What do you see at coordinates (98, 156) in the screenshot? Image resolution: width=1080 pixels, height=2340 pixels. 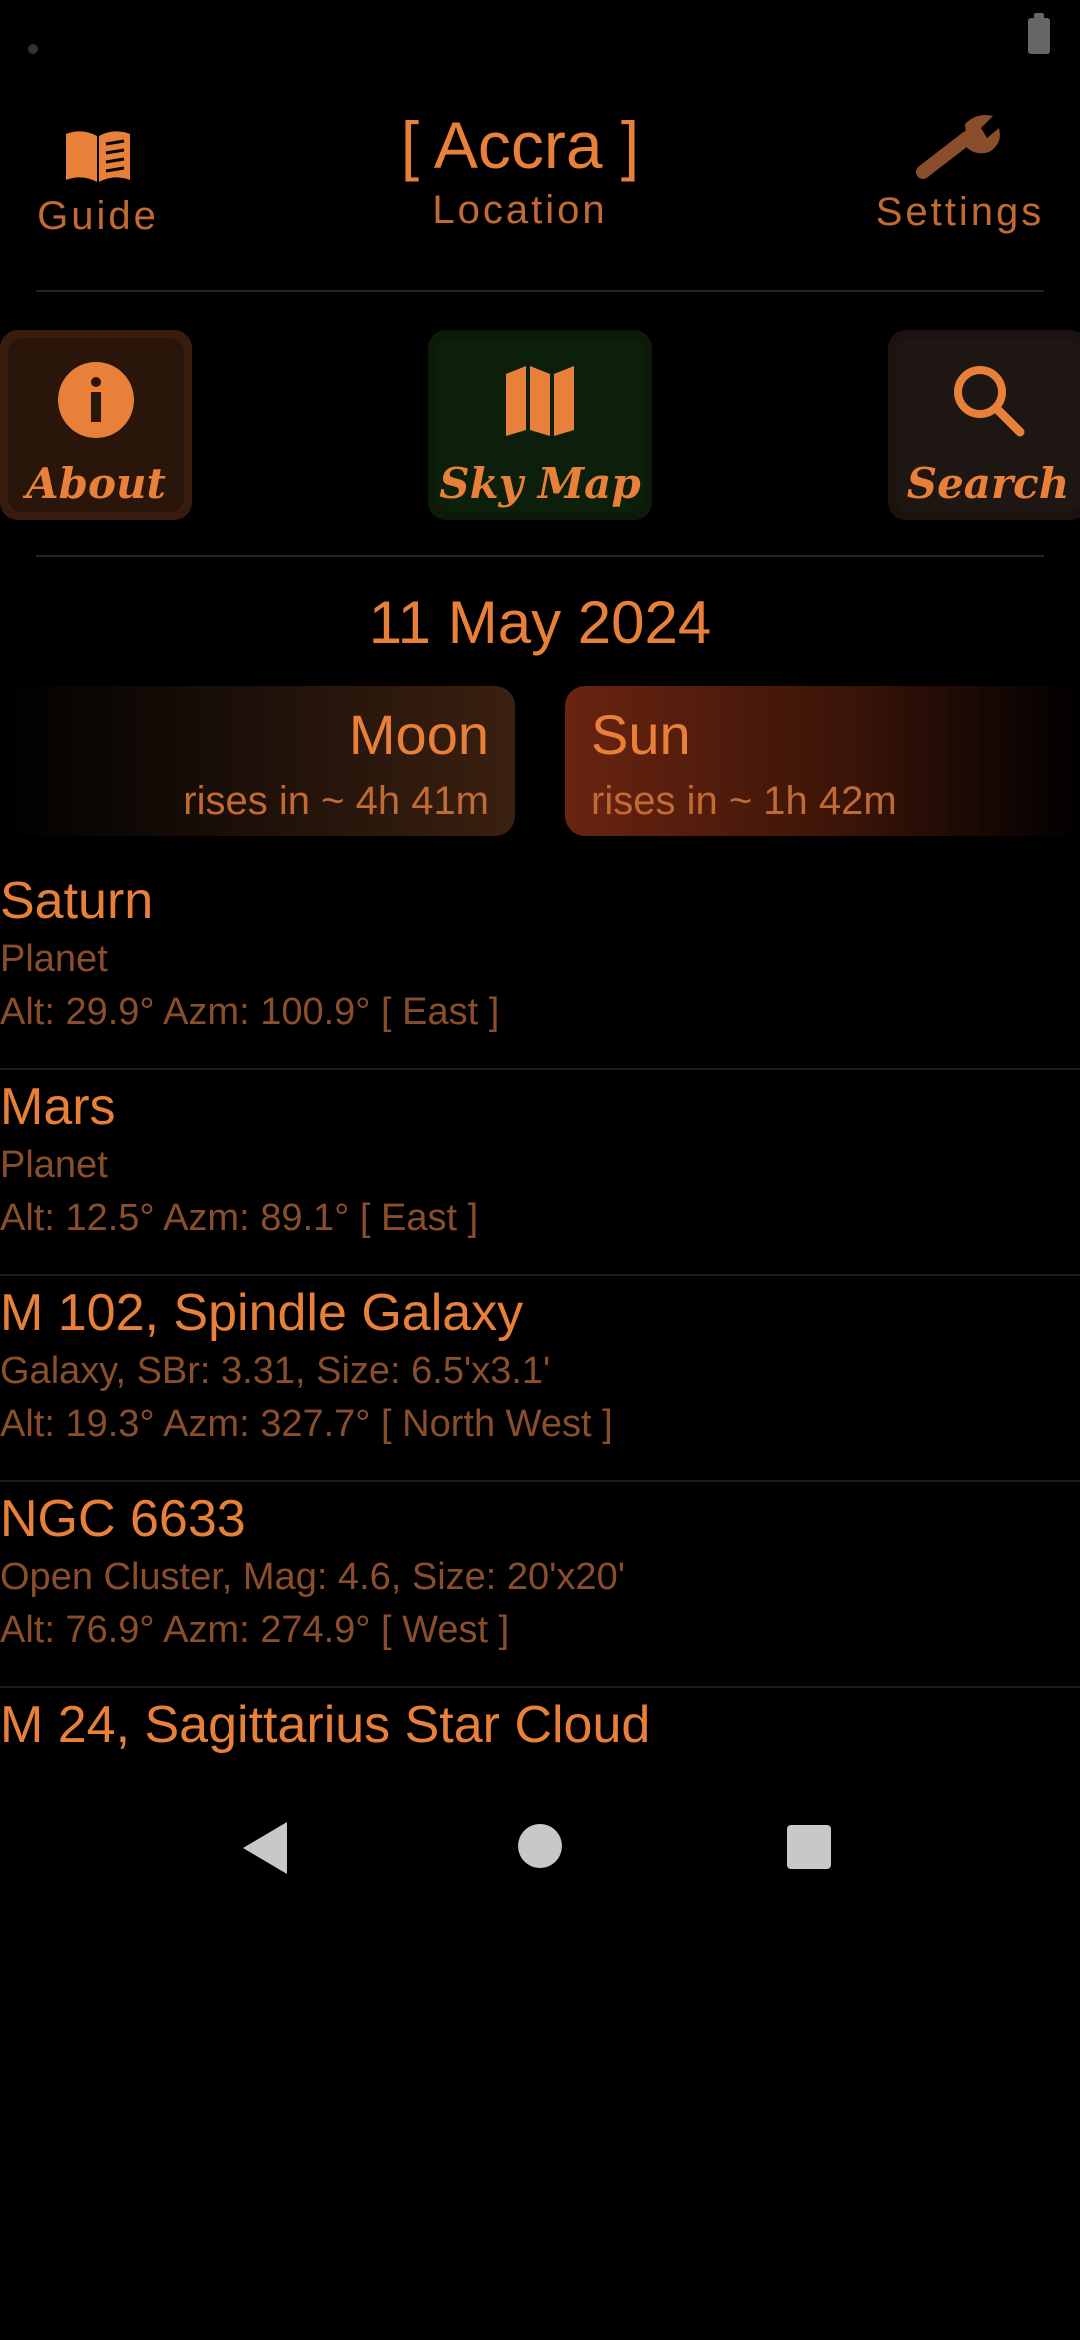 I see `book-icon` at bounding box center [98, 156].